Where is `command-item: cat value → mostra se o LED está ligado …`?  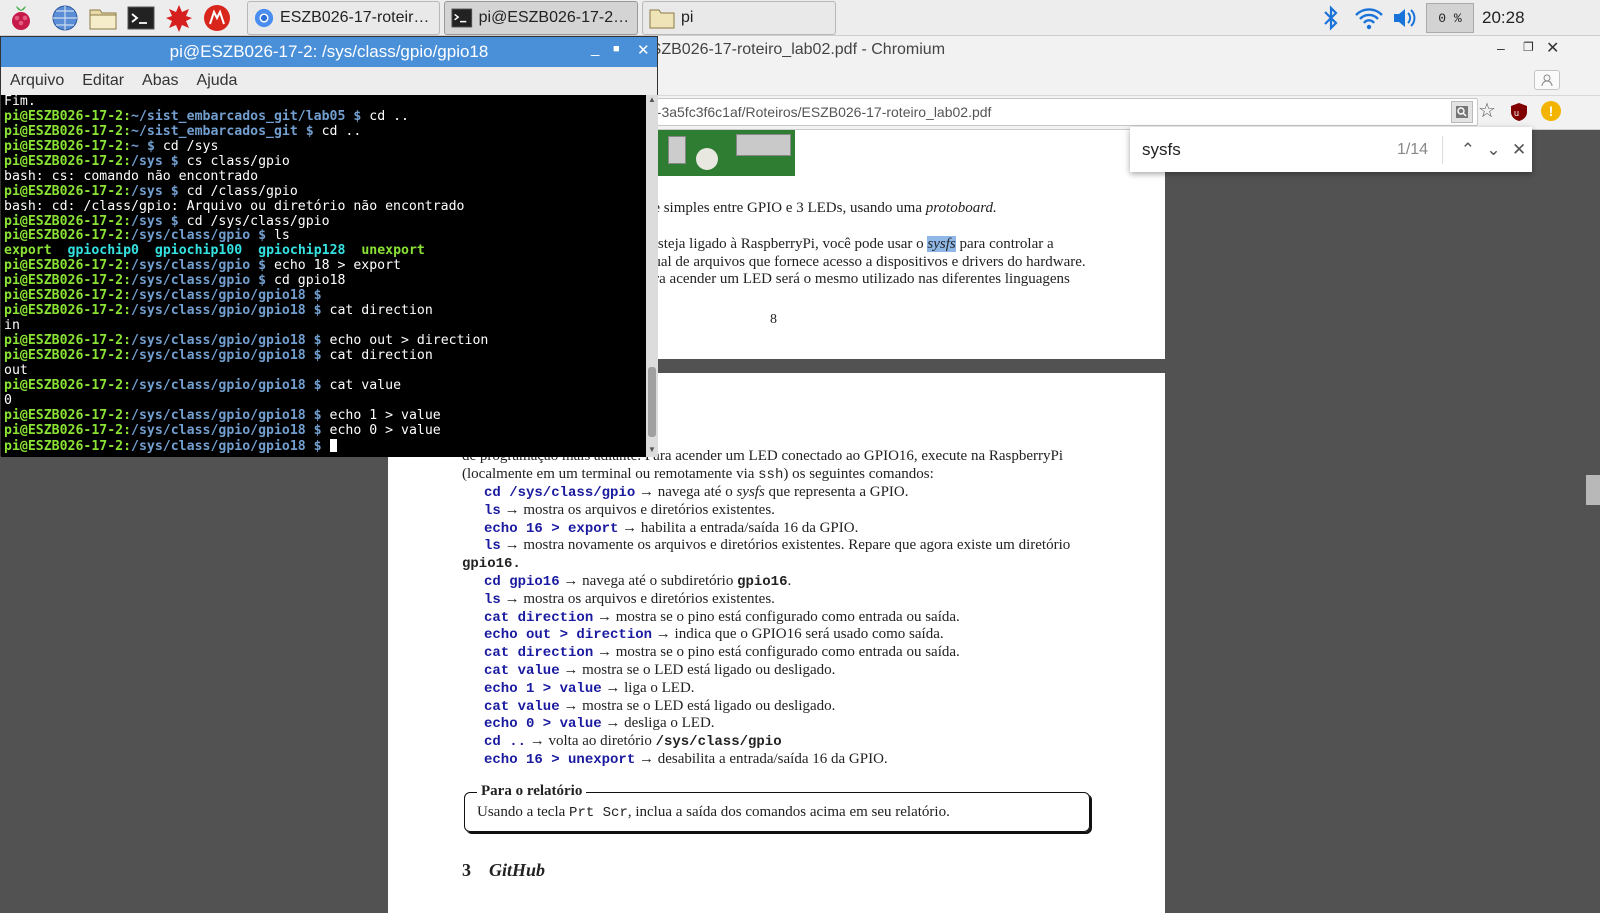 command-item: cat value → mostra se o LED está ligado … is located at coordinates (659, 706).